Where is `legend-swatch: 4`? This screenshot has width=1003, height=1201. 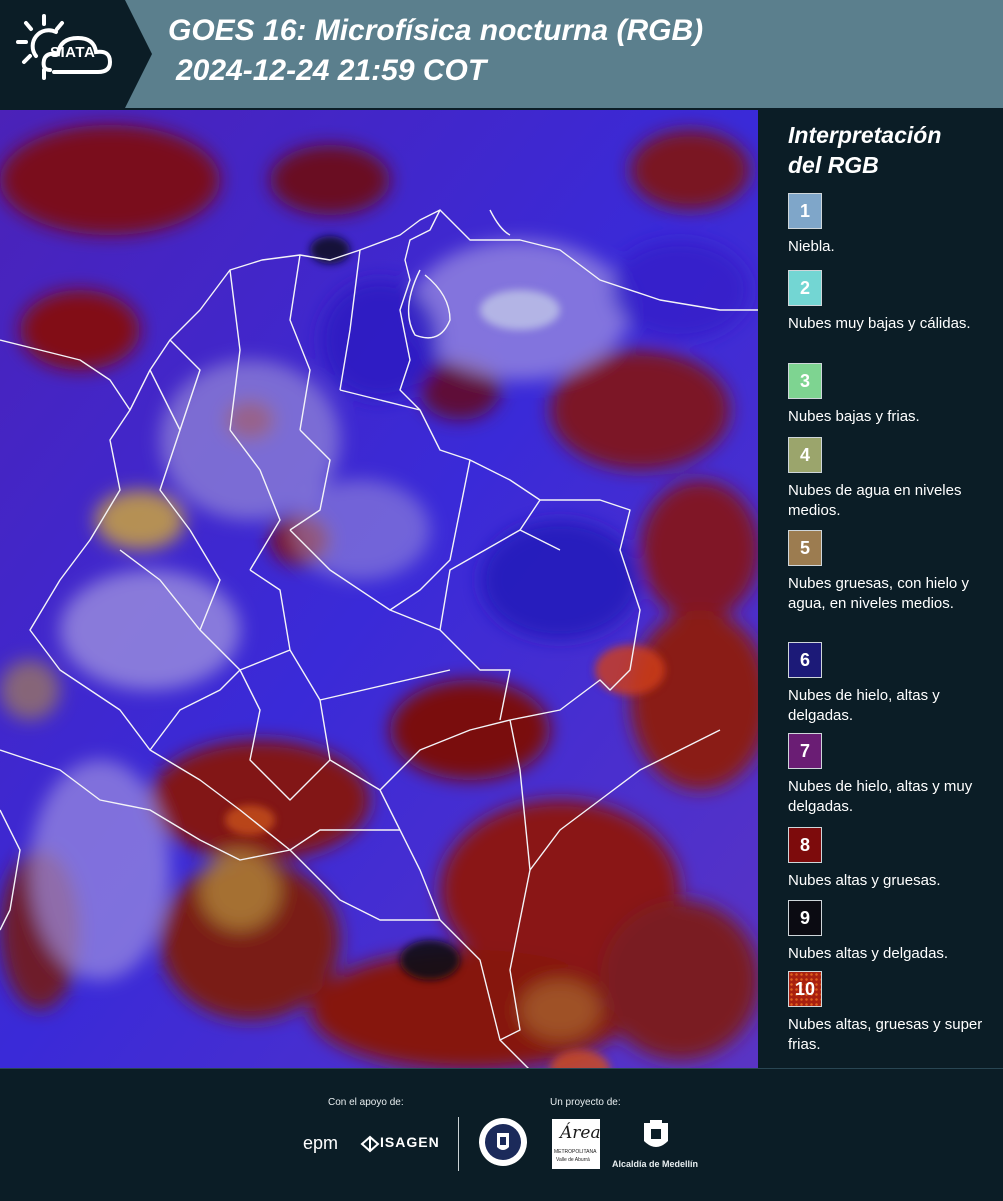 legend-swatch: 4 is located at coordinates (805, 455).